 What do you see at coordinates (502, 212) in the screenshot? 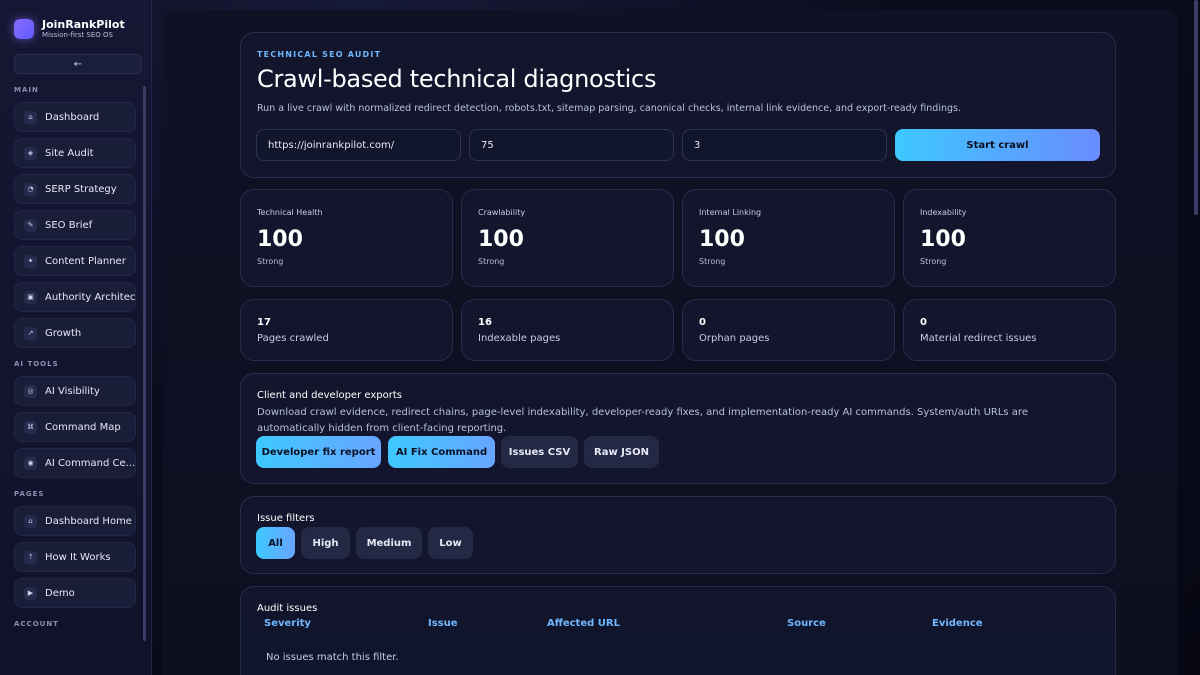
I see `score-label: Crawlability` at bounding box center [502, 212].